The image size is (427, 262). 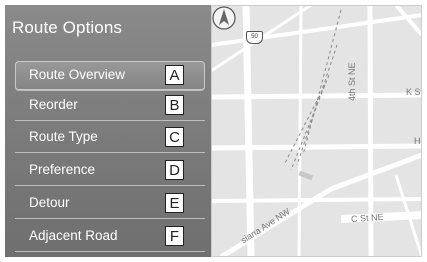 I want to click on callout-label: F, so click(x=174, y=236).